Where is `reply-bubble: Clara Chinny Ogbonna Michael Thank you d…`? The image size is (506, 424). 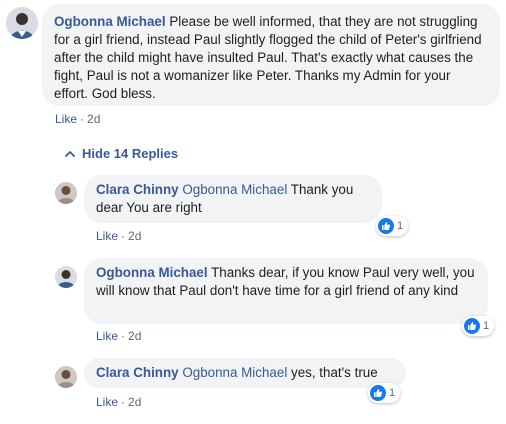 reply-bubble: Clara Chinny Ogbonna Michael Thank you d… is located at coordinates (233, 199).